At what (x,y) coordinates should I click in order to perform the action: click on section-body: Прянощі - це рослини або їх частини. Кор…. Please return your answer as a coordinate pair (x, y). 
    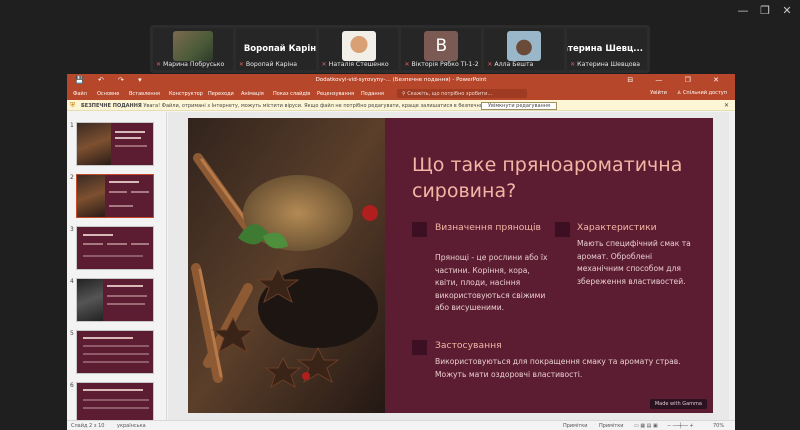
    Looking at the image, I should click on (491, 282).